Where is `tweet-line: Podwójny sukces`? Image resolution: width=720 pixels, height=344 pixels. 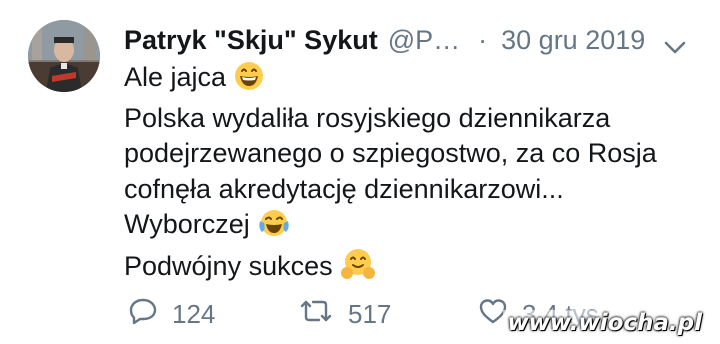 tweet-line: Podwójny sukces is located at coordinates (390, 269).